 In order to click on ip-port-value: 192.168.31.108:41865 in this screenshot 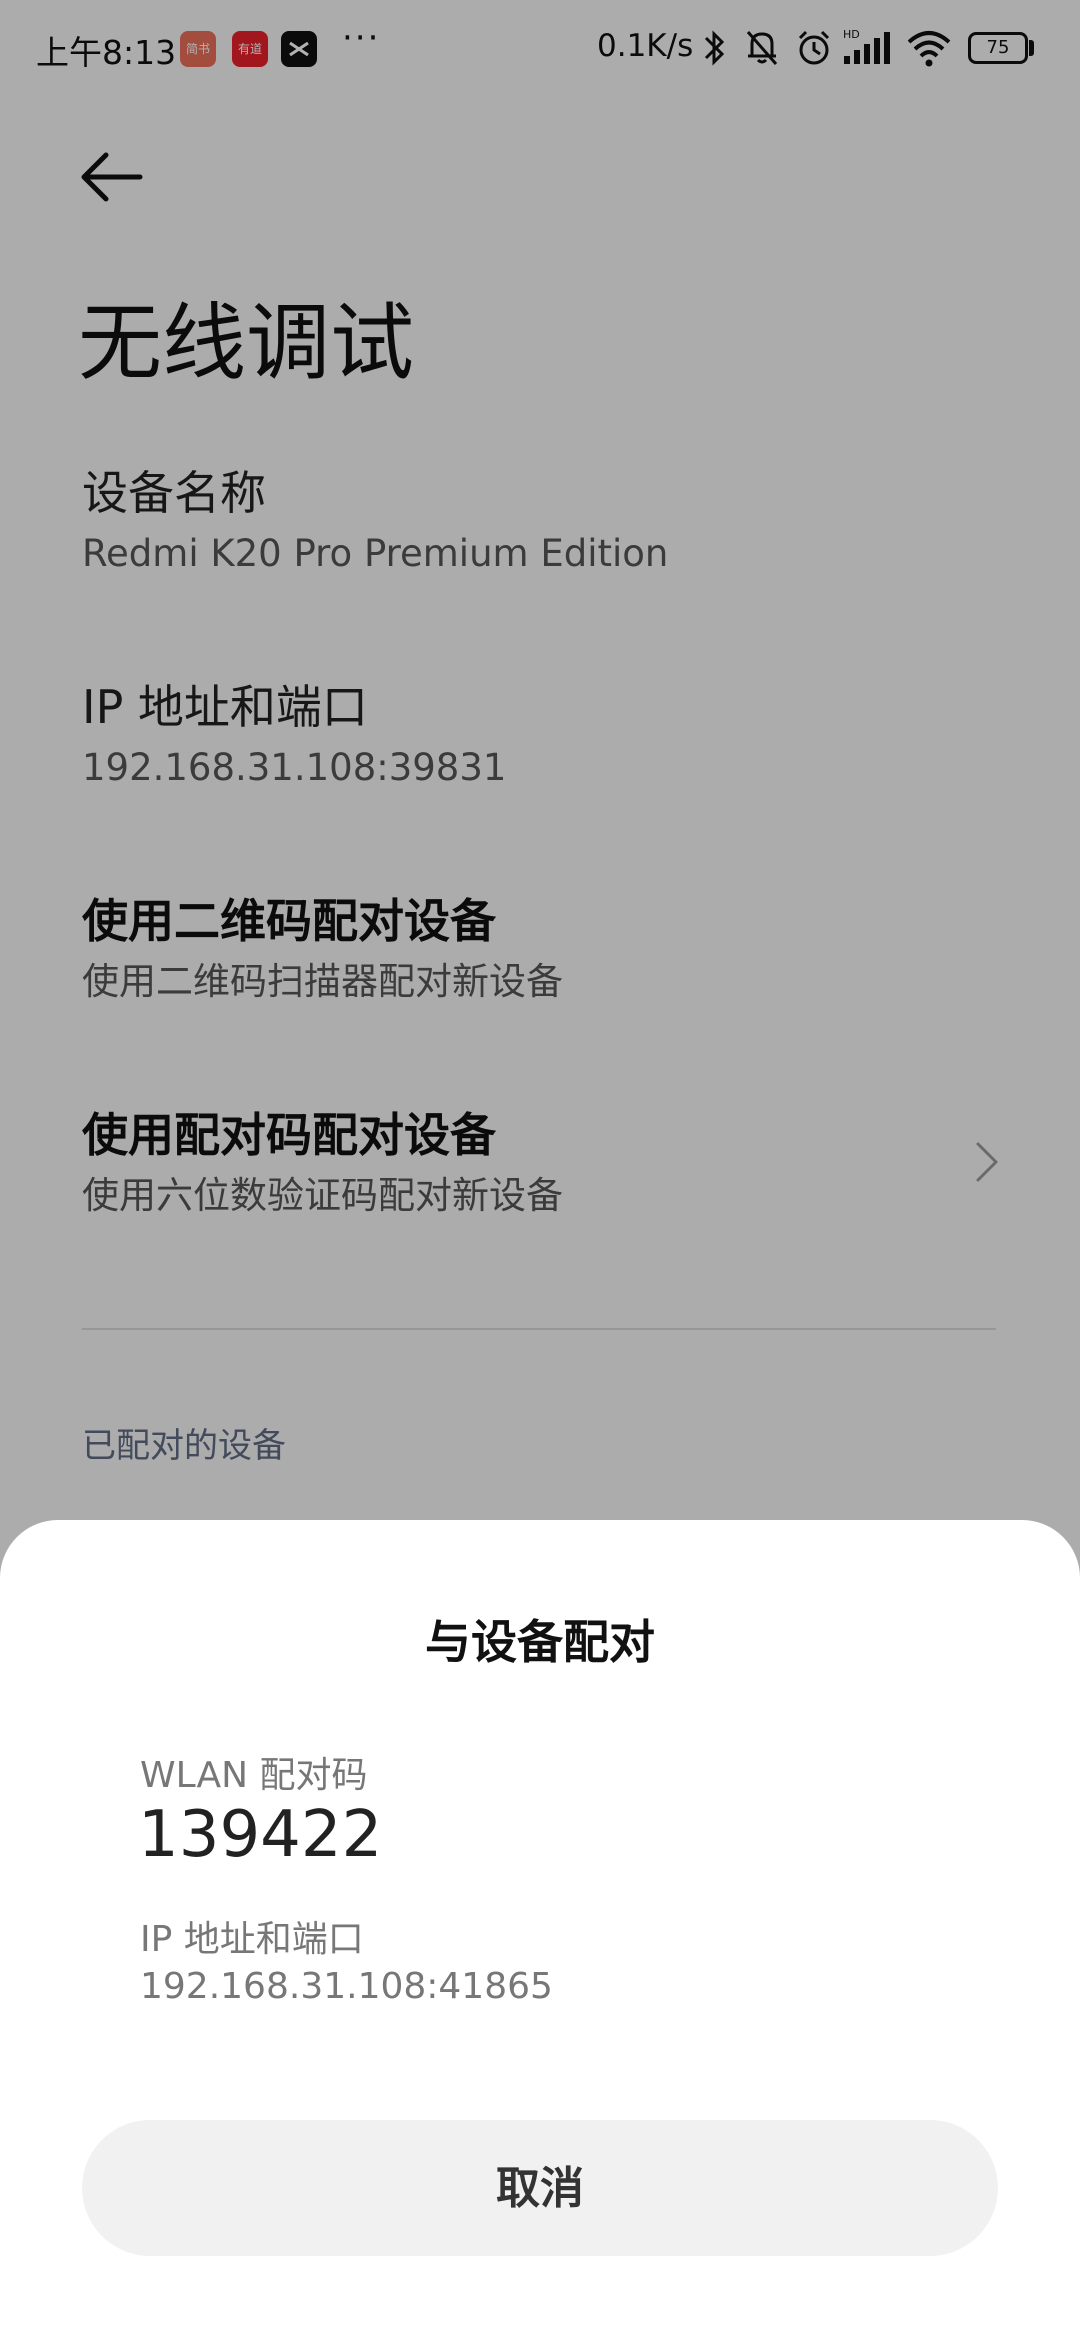, I will do `click(346, 1986)`.